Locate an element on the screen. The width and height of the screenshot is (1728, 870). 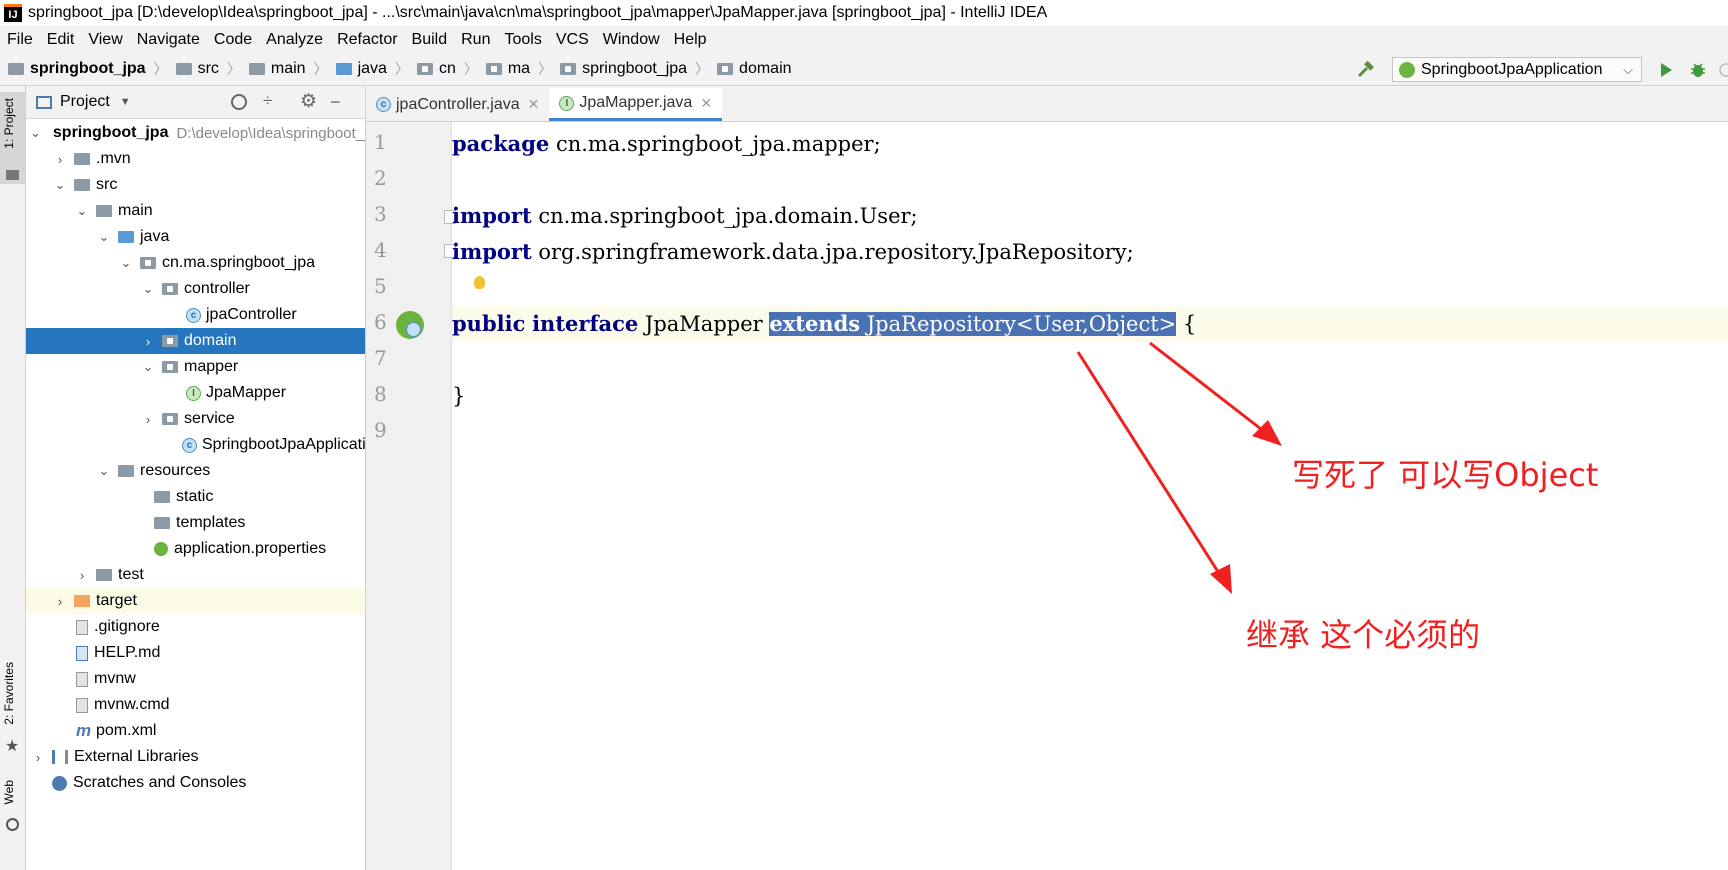
project-panel-header: Project ▼ ÷ ⚙ − is located at coordinates (195, 102).